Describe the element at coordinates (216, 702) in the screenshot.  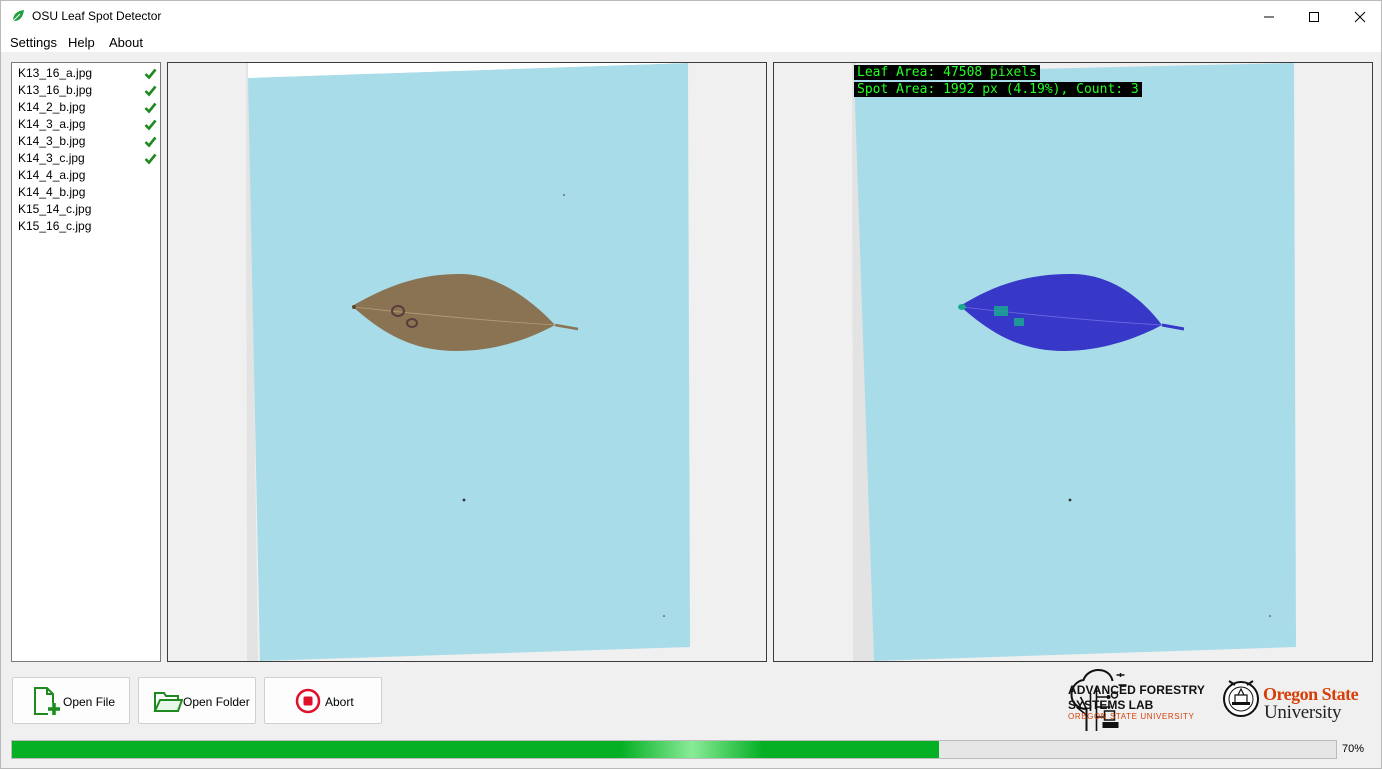
I see `open-folder-label: Open Folder` at that location.